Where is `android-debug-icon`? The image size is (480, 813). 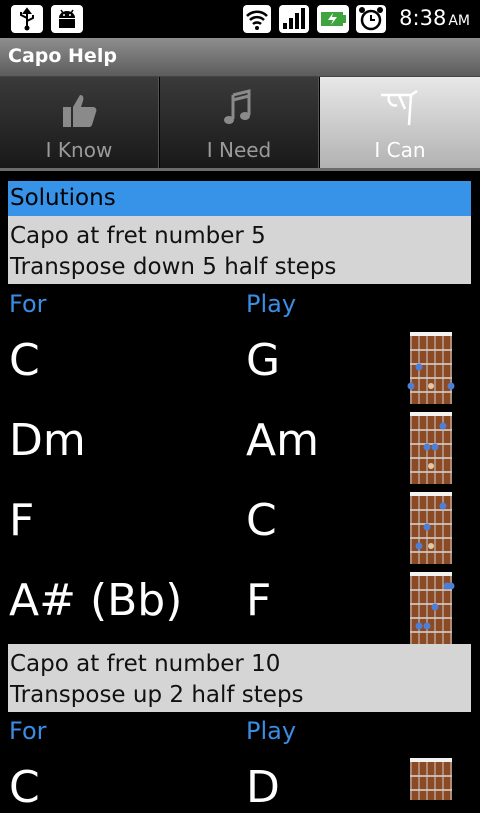 android-debug-icon is located at coordinates (67, 19).